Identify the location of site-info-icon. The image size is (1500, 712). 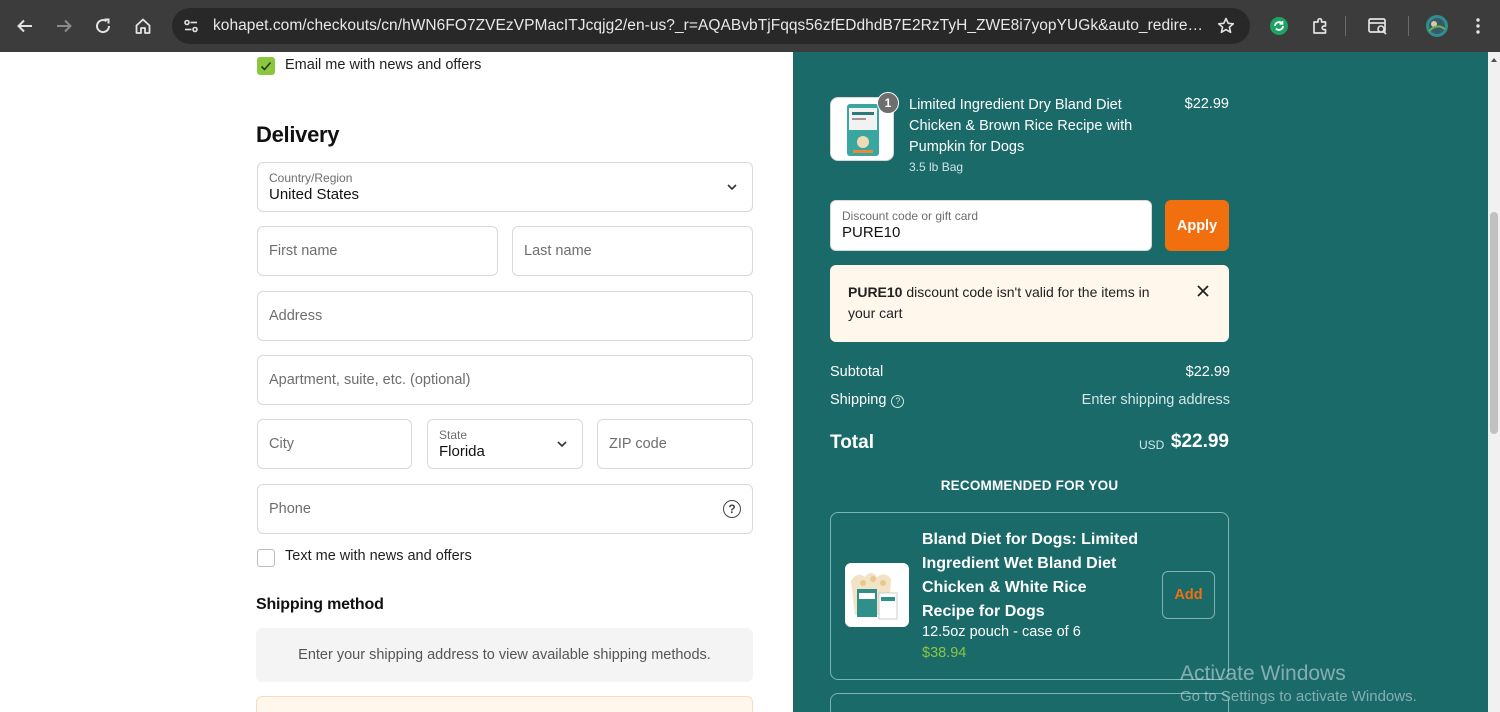
(191, 26).